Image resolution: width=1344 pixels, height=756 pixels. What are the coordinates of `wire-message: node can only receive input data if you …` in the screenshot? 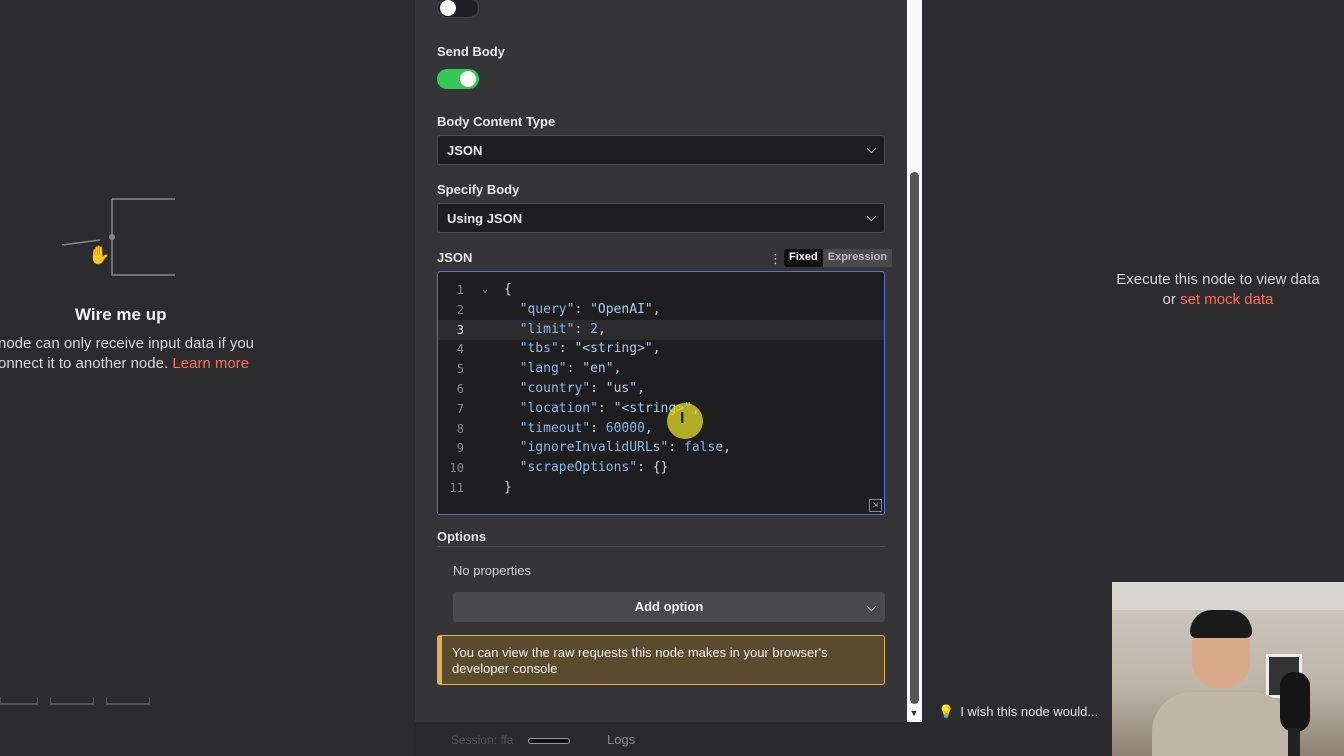 It's located at (149, 354).